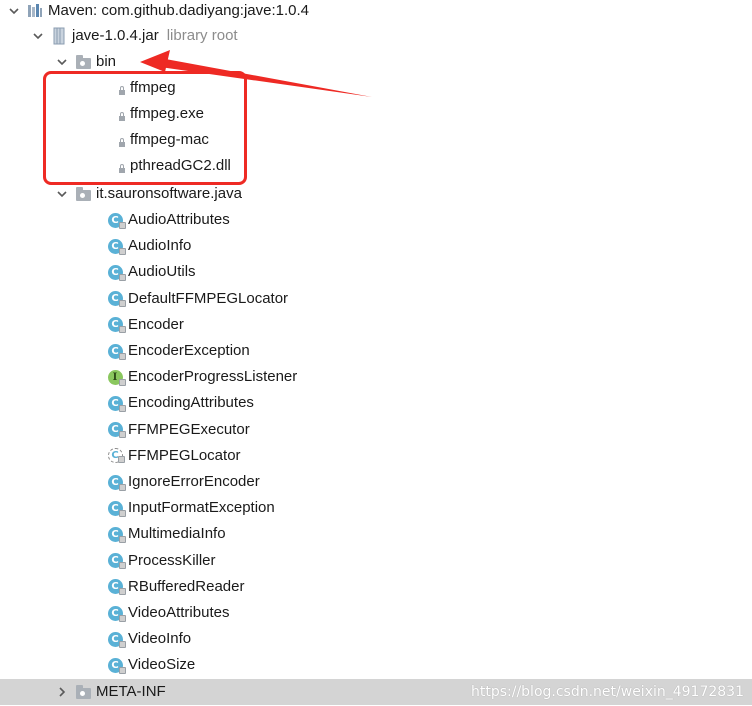  I want to click on tree-row-class: C EncodingAttributes, so click(376, 403).